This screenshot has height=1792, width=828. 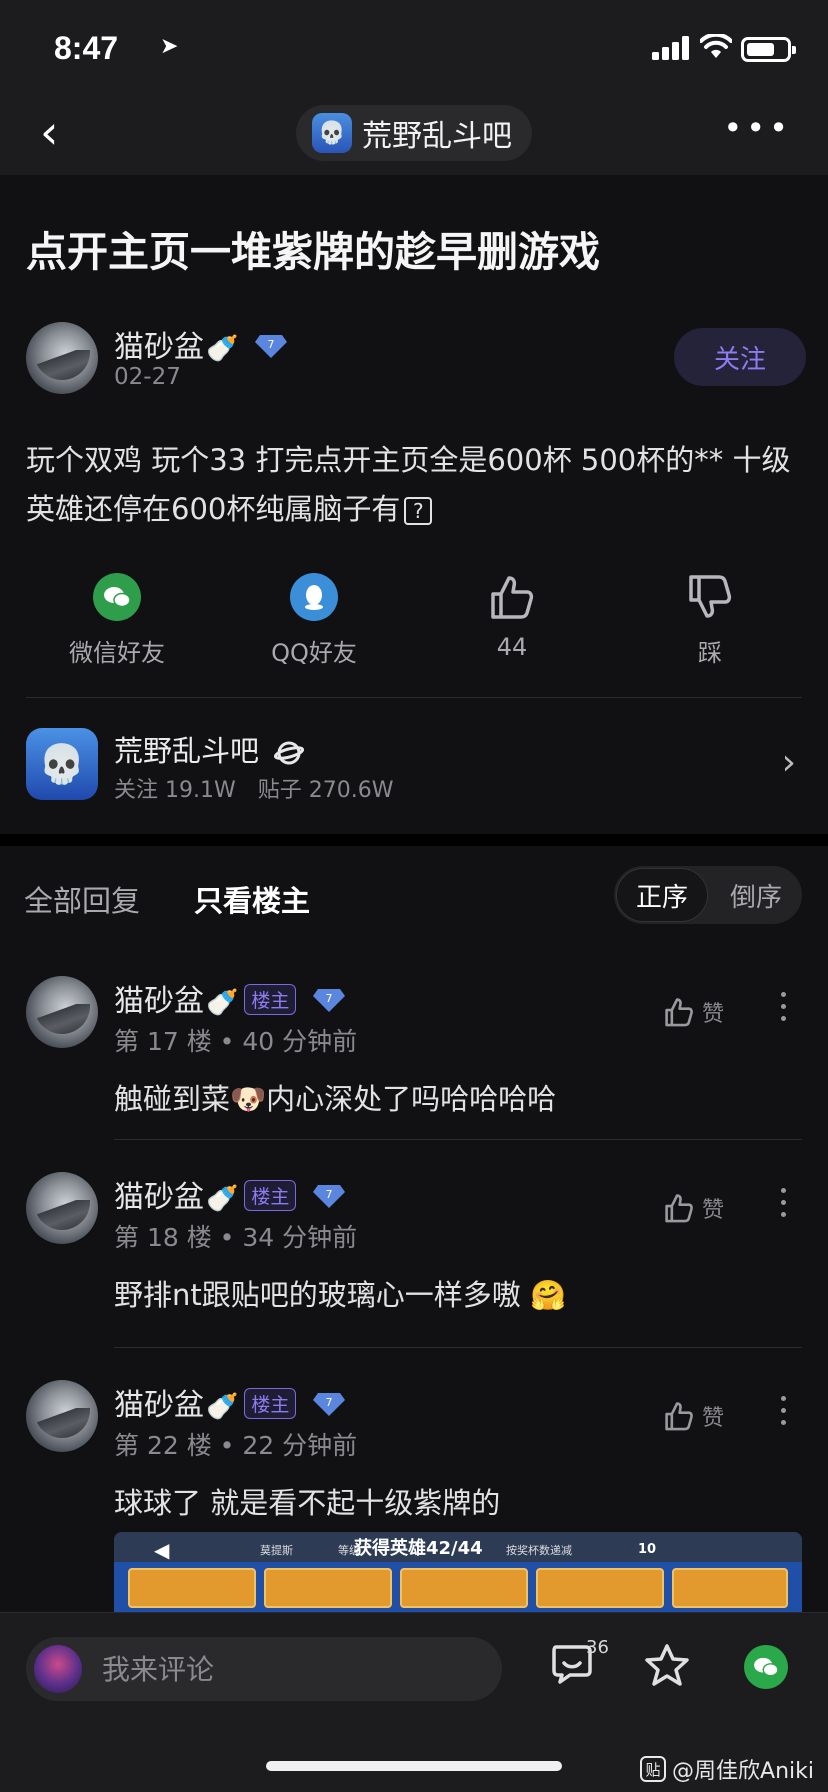 I want to click on image-count: 10, so click(x=647, y=1549).